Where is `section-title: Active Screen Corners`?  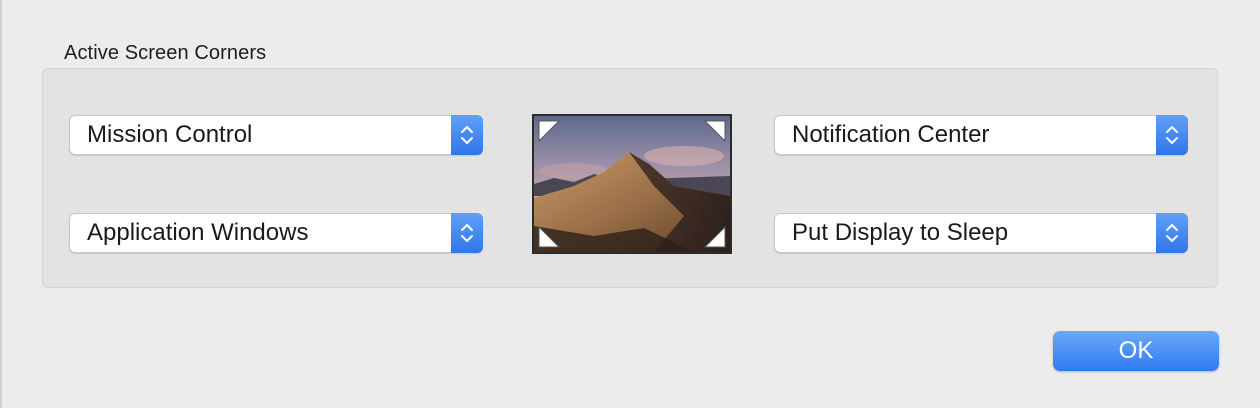
section-title: Active Screen Corners is located at coordinates (165, 53).